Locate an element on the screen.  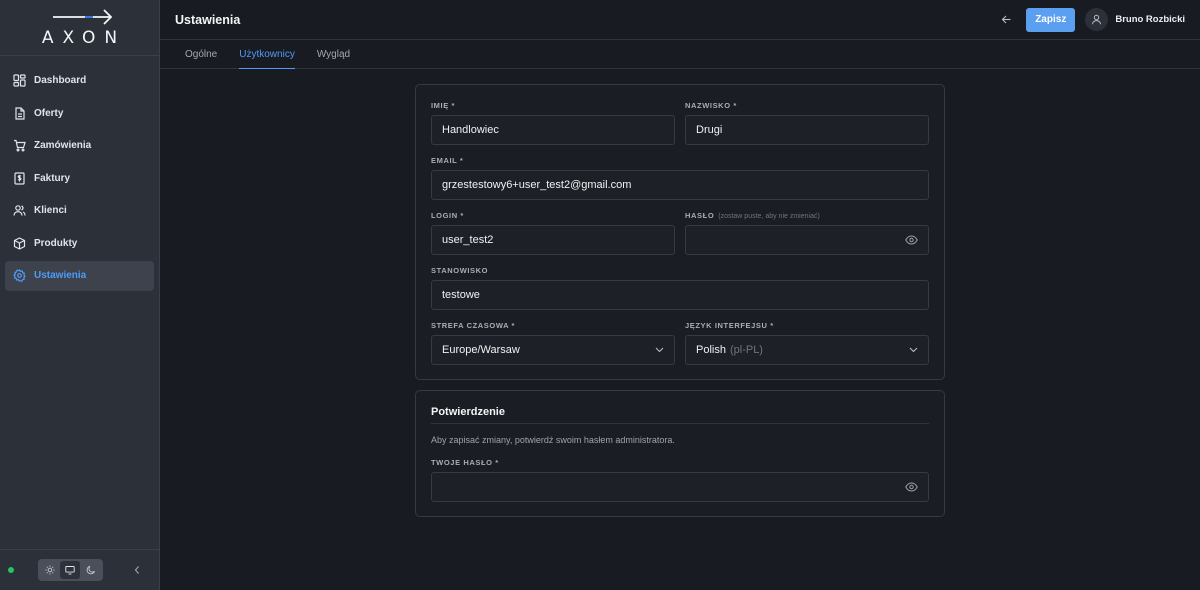
logo-arrow-icon is located at coordinates (82, 16).